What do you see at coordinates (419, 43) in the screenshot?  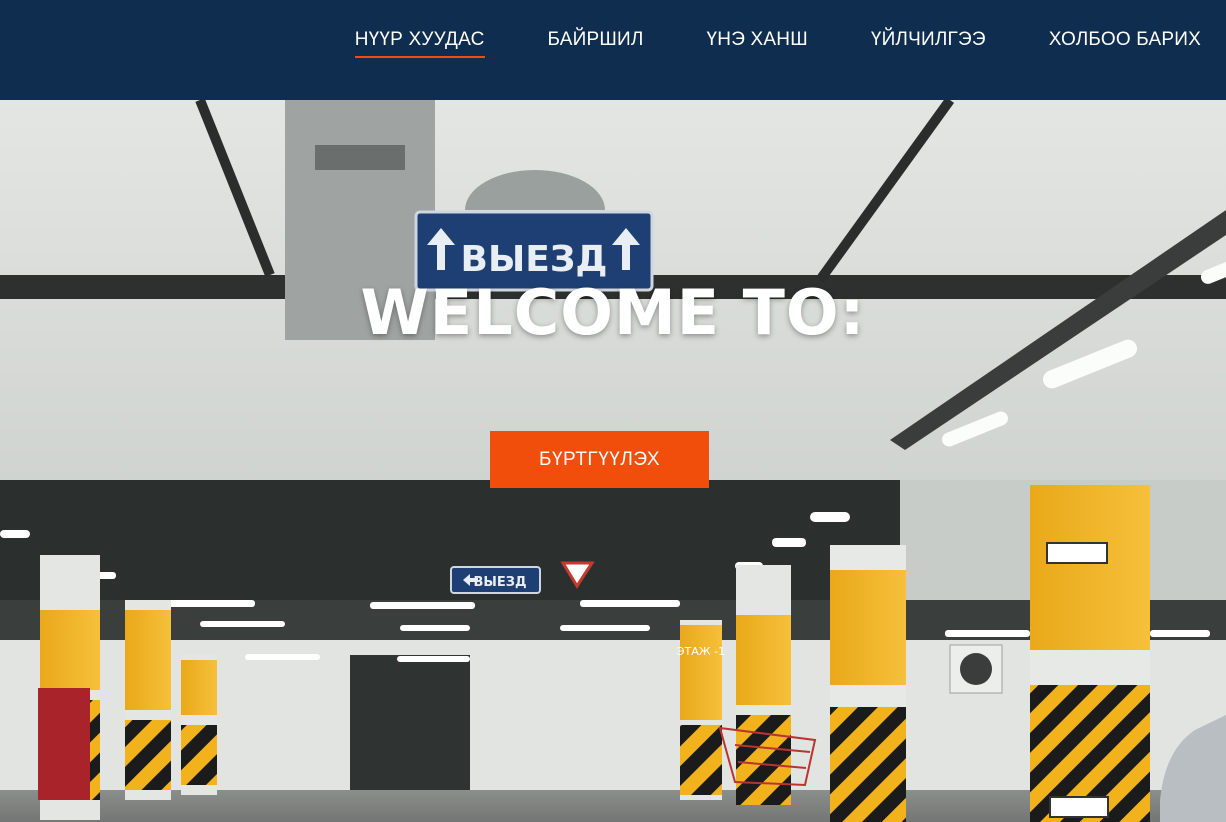 I see `nav-item-home: НҮҮР ХУУДАС` at bounding box center [419, 43].